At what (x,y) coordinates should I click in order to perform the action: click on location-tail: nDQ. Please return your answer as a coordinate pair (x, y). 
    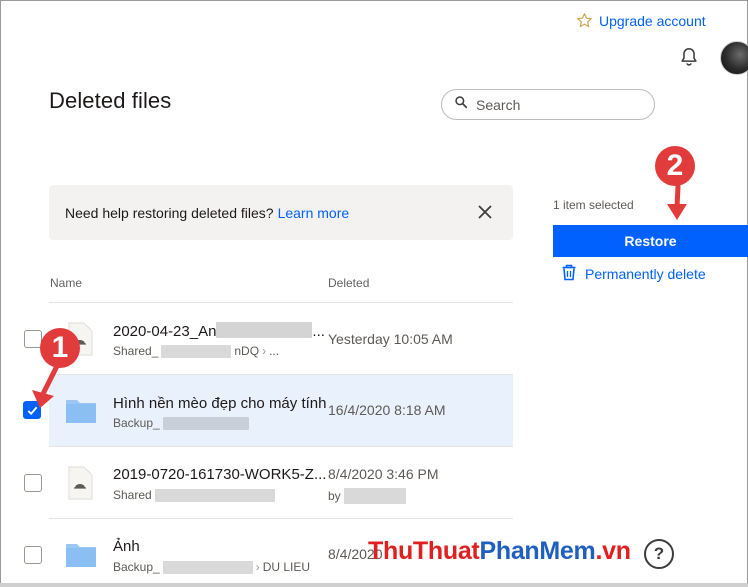
    Looking at the image, I should click on (247, 351).